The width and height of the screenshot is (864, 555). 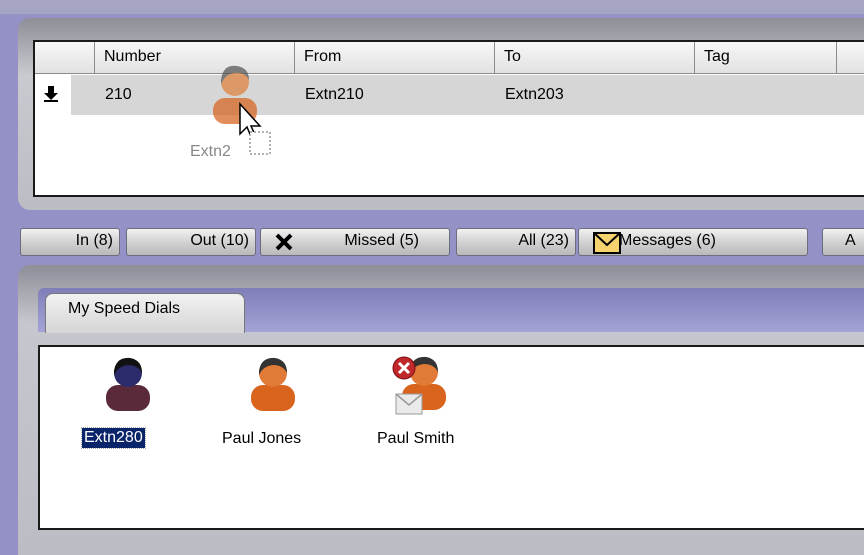 I want to click on speed-dial-label-paul-smith: Paul Smith, so click(x=415, y=439).